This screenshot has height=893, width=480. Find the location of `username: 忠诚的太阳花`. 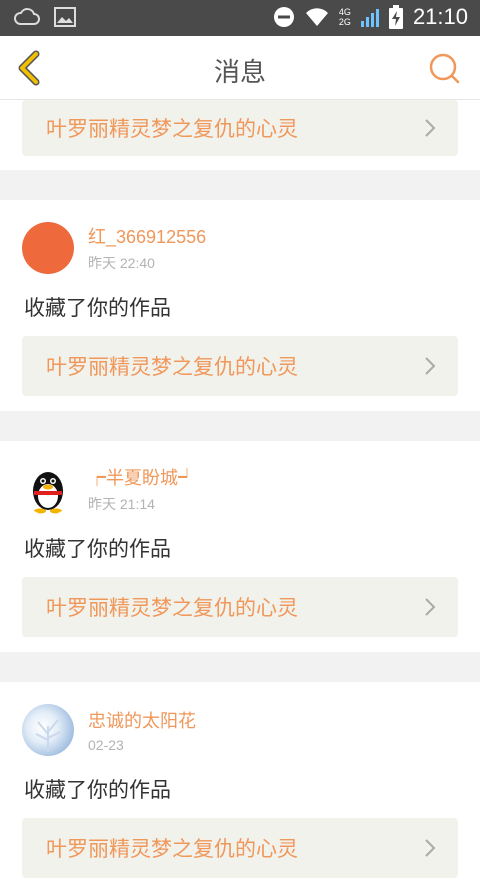

username: 忠诚的太阳花 is located at coordinates (142, 720).